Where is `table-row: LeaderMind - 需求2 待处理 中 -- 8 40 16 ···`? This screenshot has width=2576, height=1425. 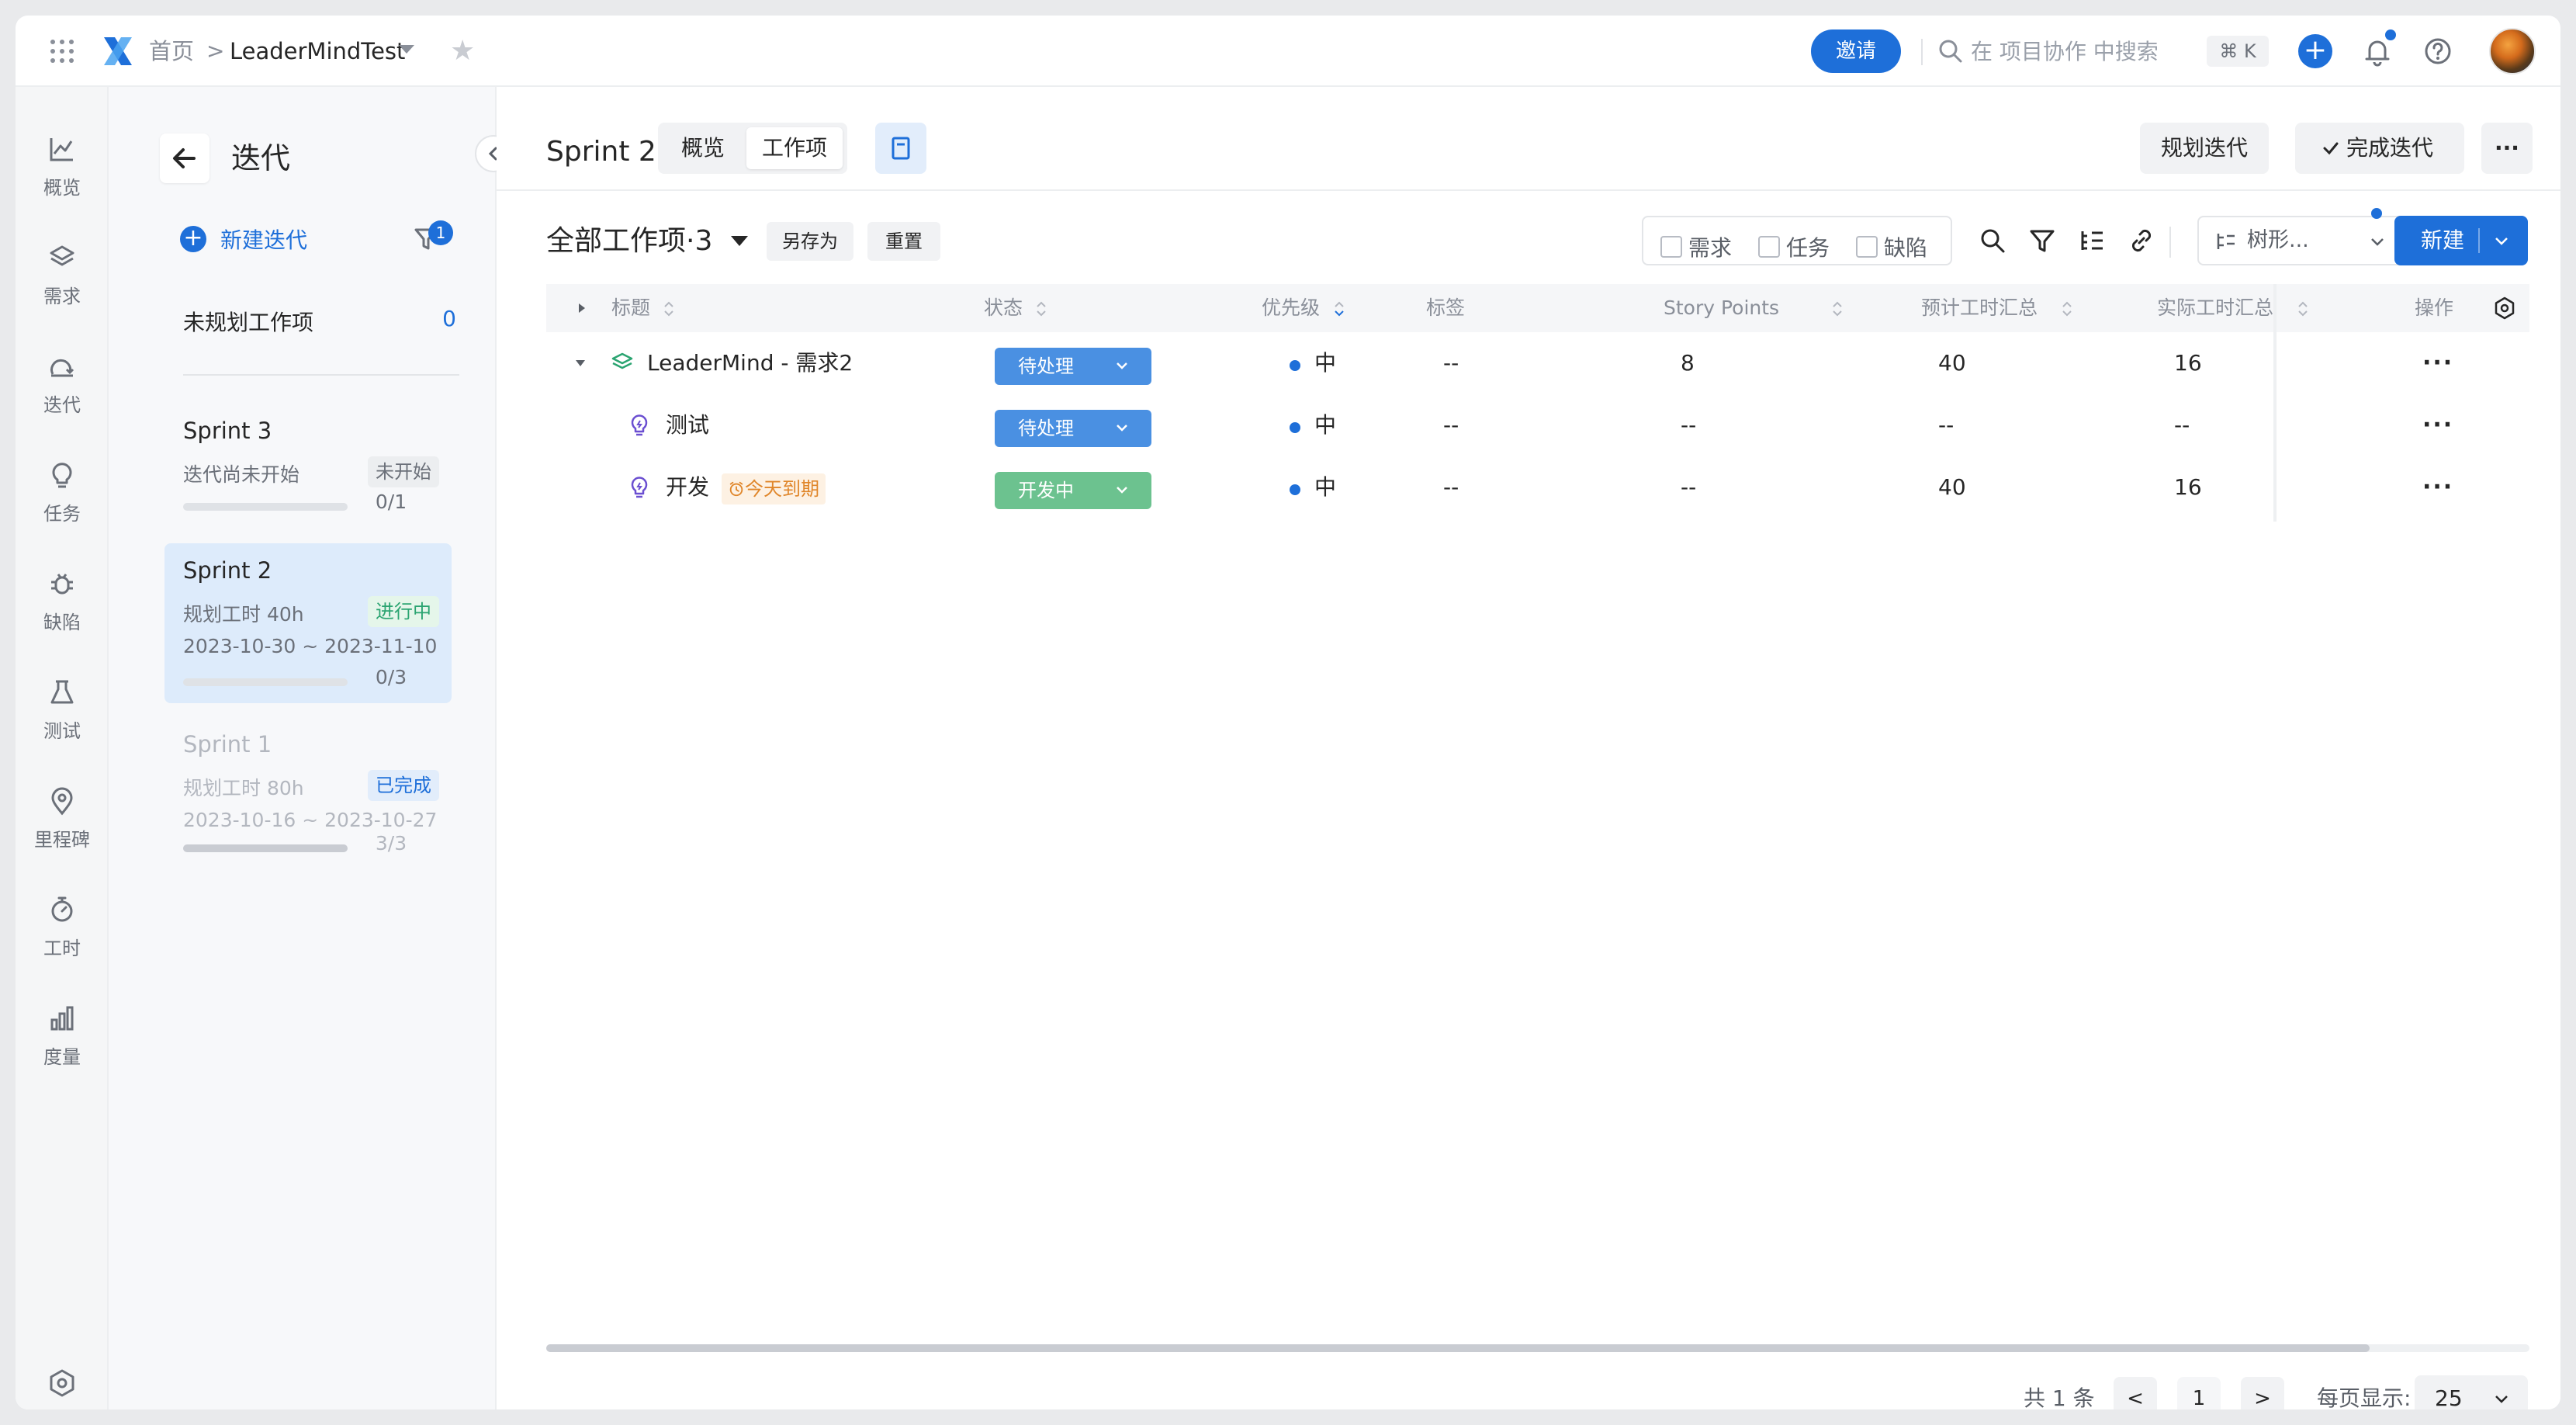 table-row: LeaderMind - 需求2 待处理 中 -- 8 40 16 ··· is located at coordinates (1537, 363).